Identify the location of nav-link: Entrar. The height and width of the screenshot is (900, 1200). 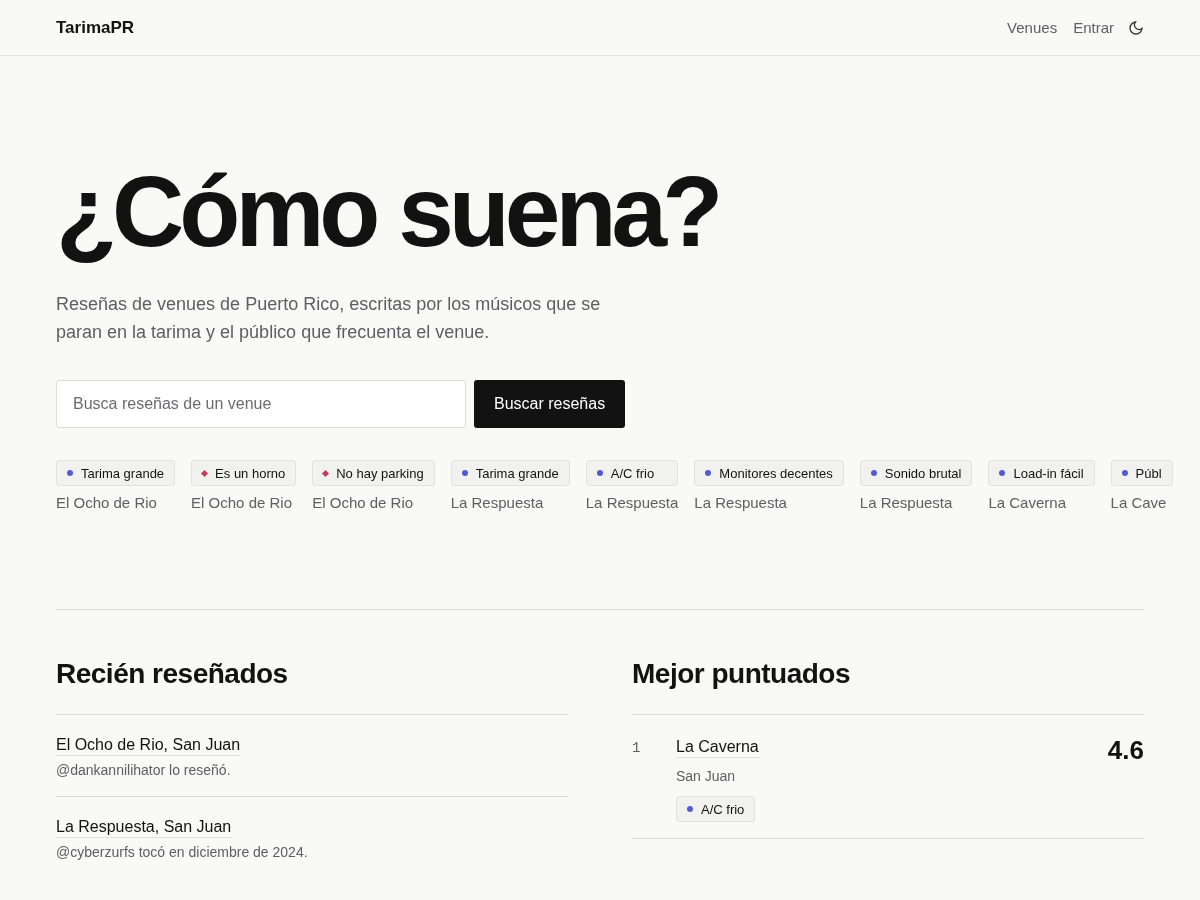
(1093, 27).